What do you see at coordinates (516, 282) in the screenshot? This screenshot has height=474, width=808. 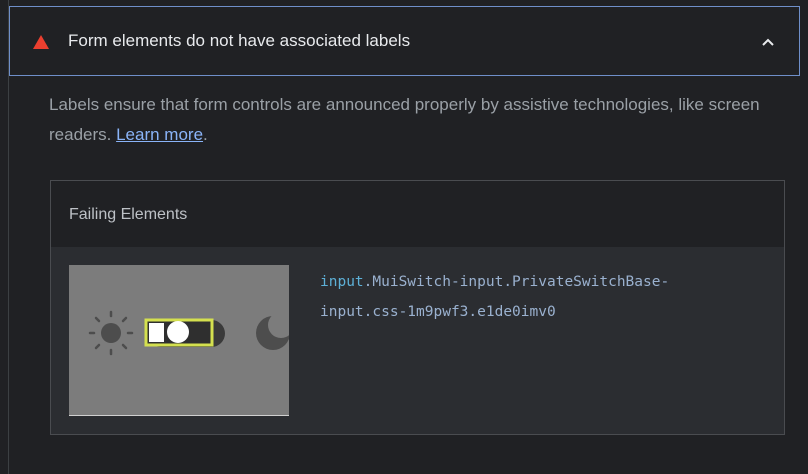 I see `node-selector-line1: .MuiSwitch-input.PrivateSwitchBase-` at bounding box center [516, 282].